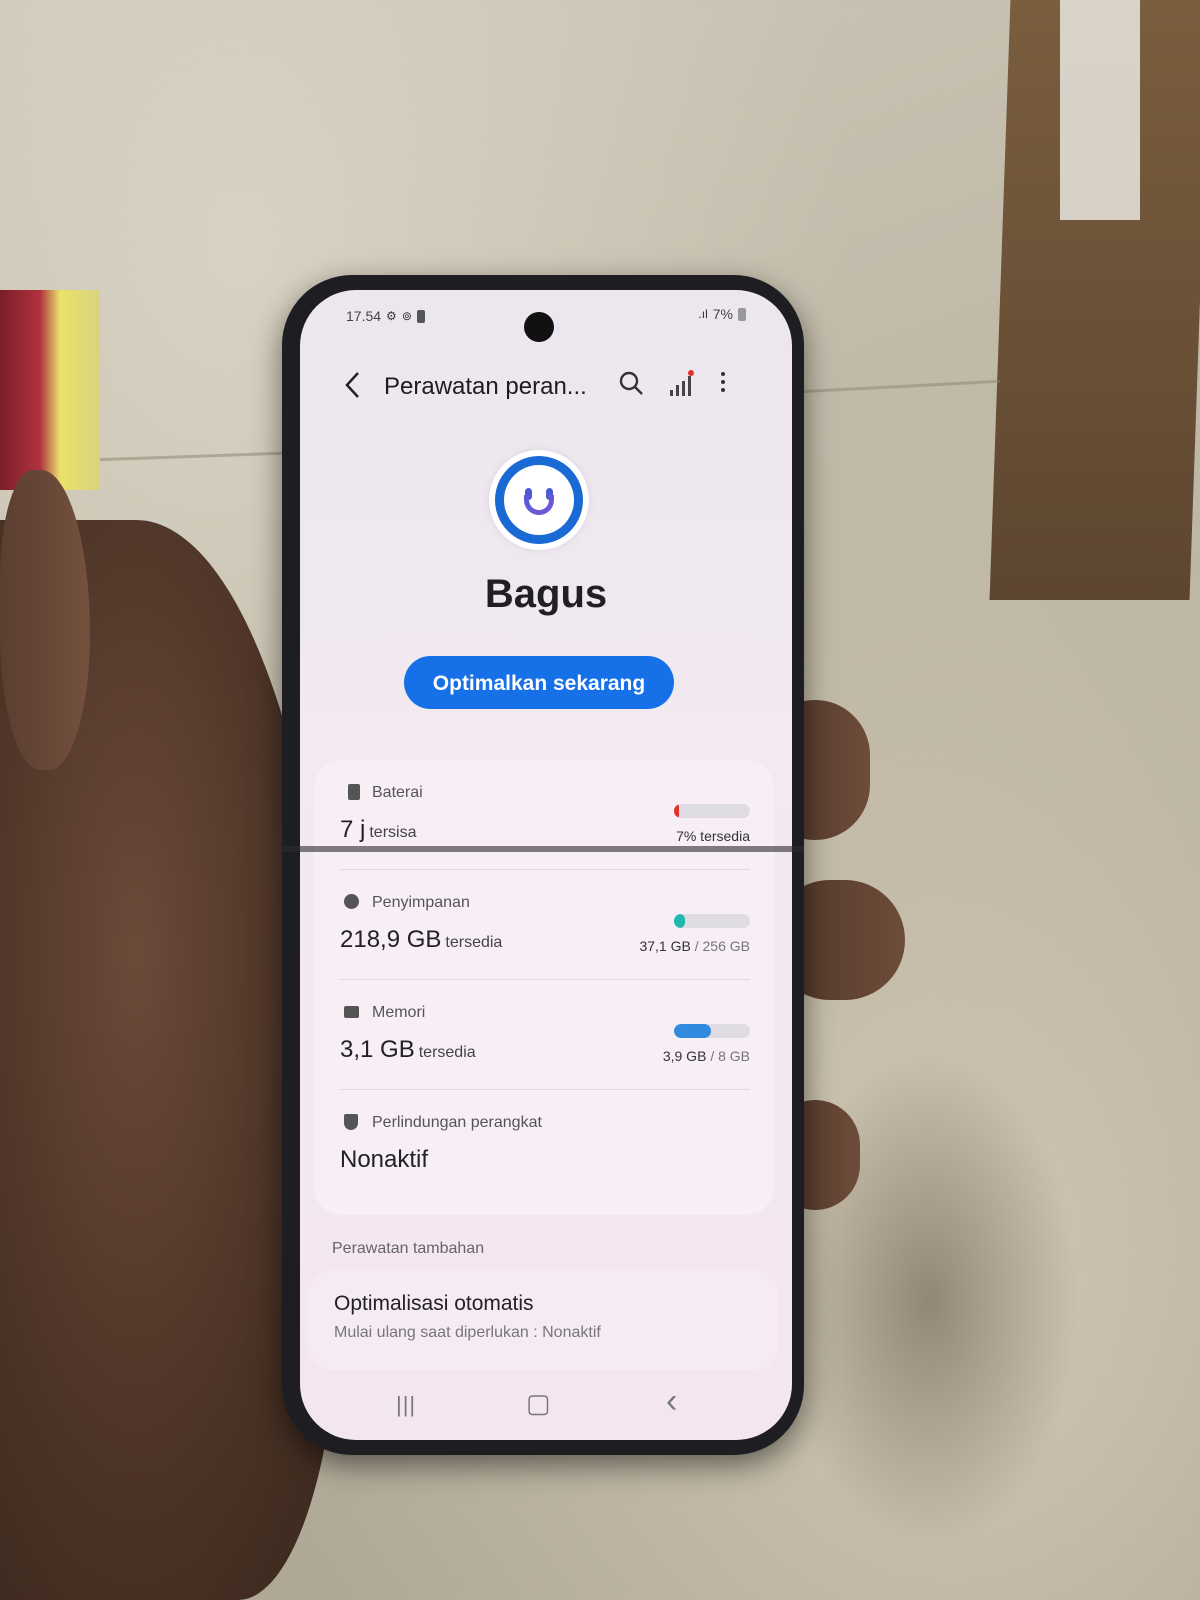 This screenshot has width=1200, height=1600. I want to click on memory-detail: 3,9 GB / 8 GB, so click(706, 1056).